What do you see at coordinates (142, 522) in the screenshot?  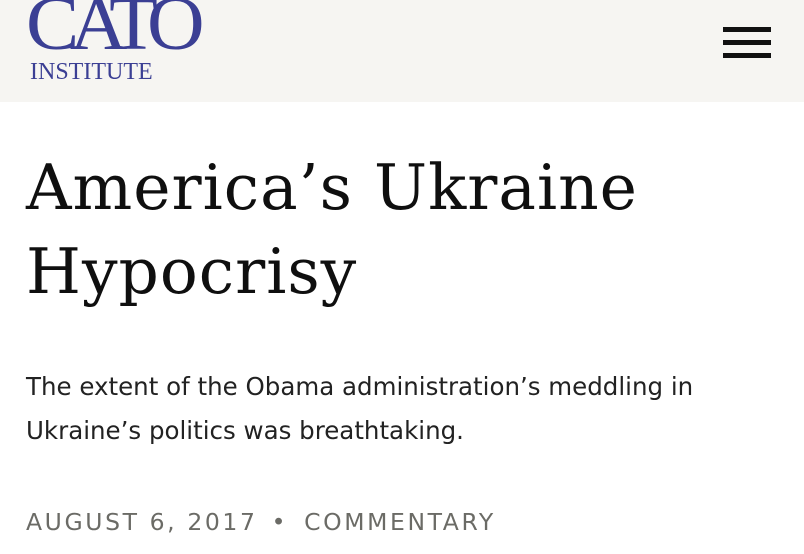 I see `article-date: AUGUST 6, 2017` at bounding box center [142, 522].